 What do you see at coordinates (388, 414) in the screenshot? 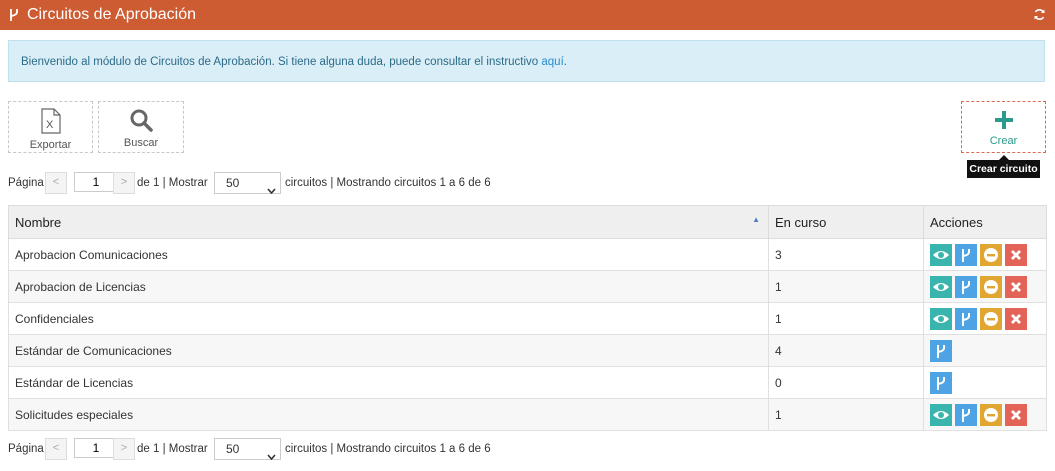
I see `row-name: Solicitudes especiales` at bounding box center [388, 414].